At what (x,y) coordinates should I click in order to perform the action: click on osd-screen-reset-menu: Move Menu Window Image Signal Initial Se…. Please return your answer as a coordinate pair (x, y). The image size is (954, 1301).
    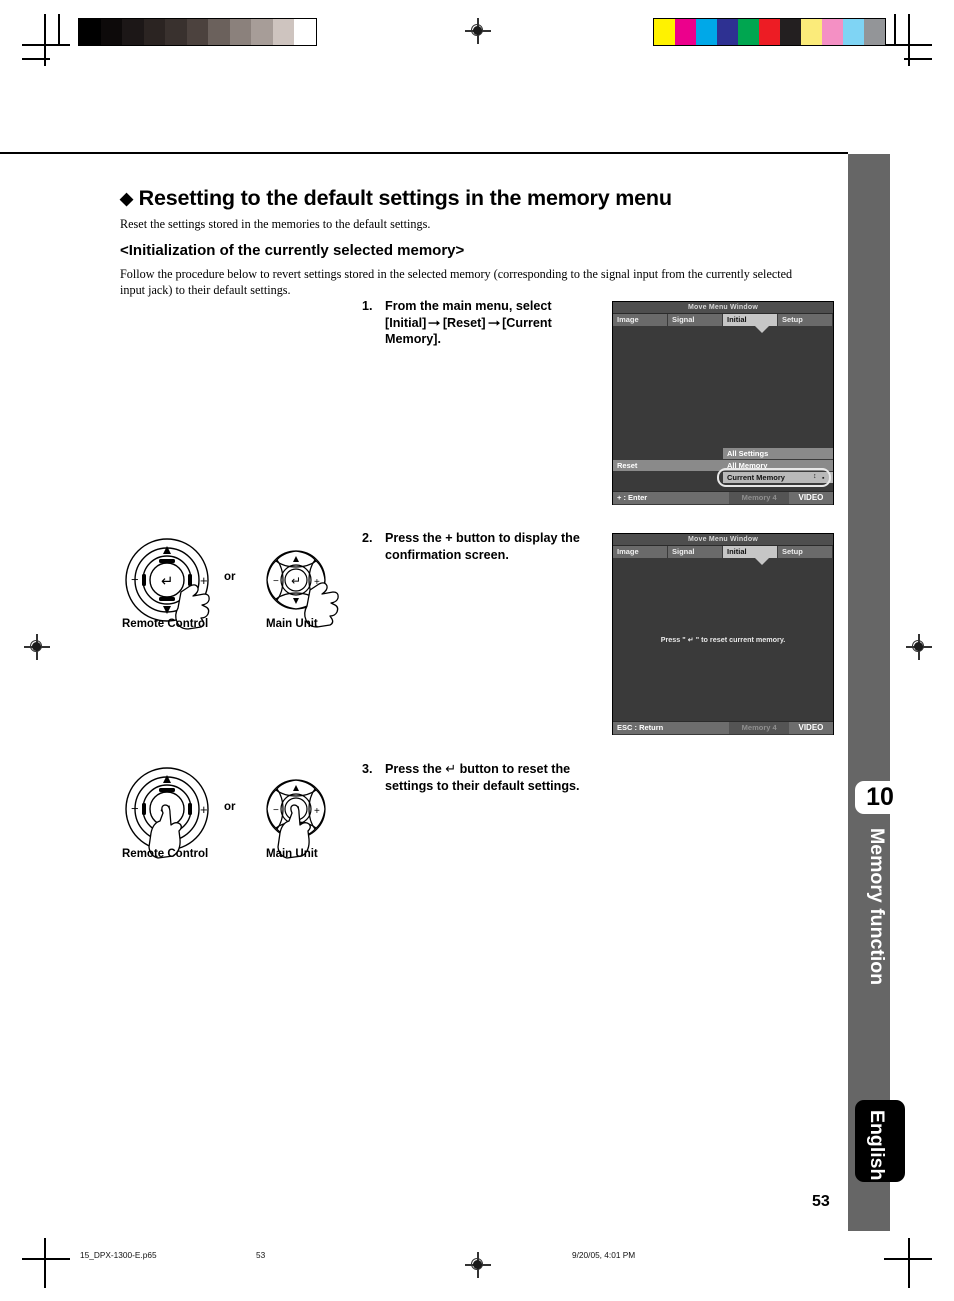
    Looking at the image, I should click on (723, 403).